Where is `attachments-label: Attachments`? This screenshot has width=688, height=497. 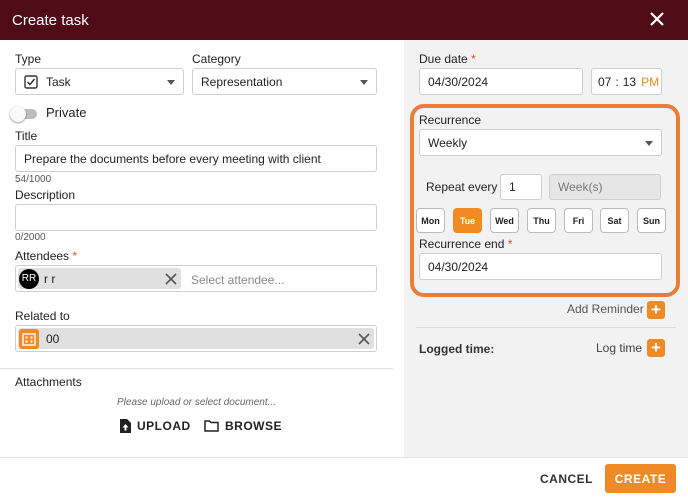 attachments-label: Attachments is located at coordinates (48, 382).